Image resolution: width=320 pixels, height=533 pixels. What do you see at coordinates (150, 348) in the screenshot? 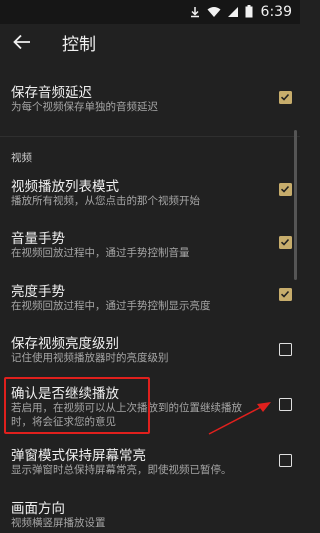
I see `setting-save-brightness-level: 保存视频亮度级别 记住使用视频播放器时的亮度级别` at bounding box center [150, 348].